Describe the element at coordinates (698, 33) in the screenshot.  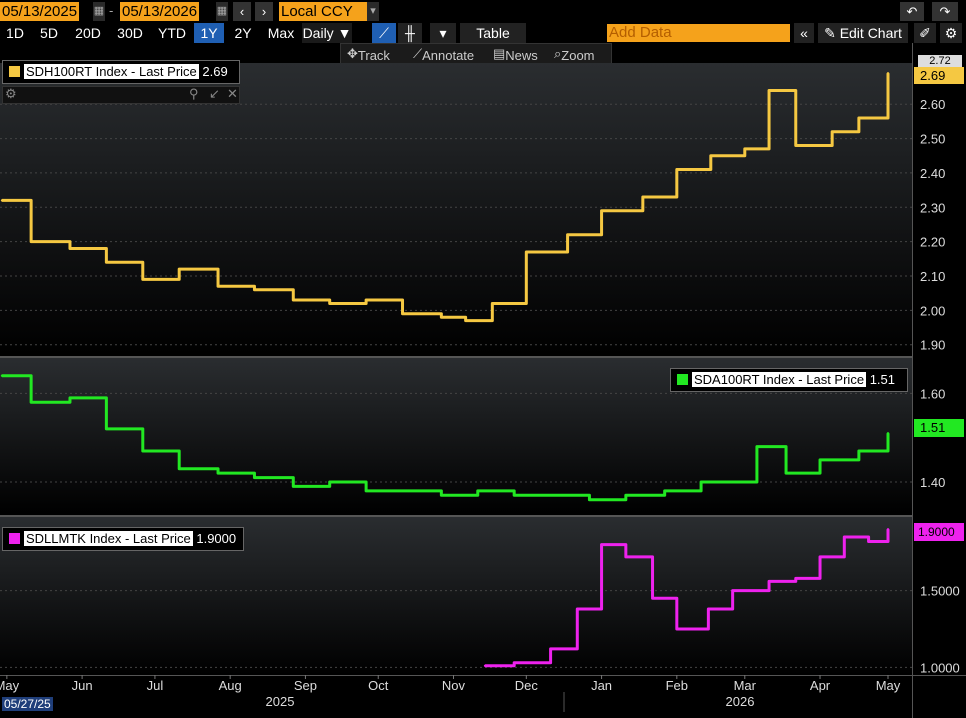
I see `add-data-input: Add Data` at that location.